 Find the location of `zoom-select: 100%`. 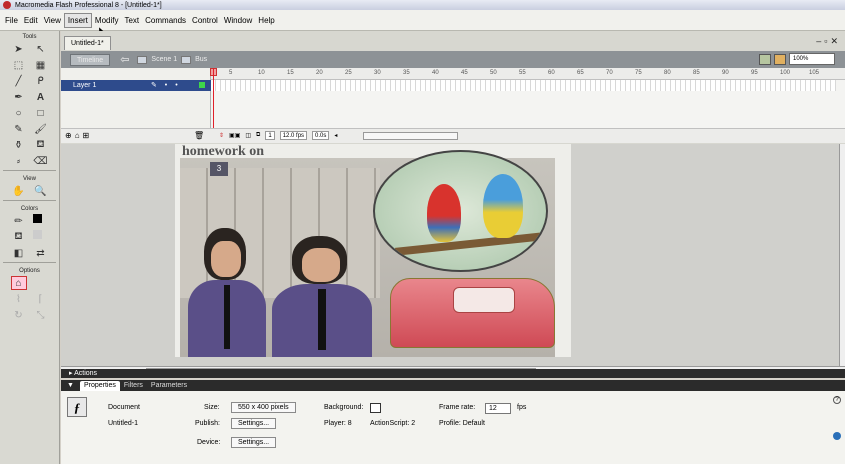

zoom-select: 100% is located at coordinates (812, 59).